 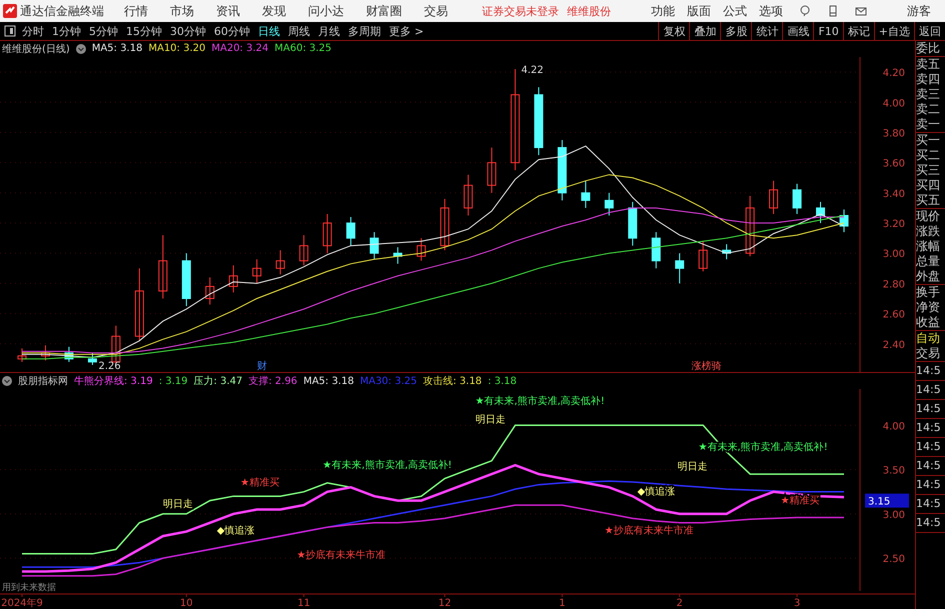 I want to click on axis-tick-label: 2.80, so click(x=893, y=284).